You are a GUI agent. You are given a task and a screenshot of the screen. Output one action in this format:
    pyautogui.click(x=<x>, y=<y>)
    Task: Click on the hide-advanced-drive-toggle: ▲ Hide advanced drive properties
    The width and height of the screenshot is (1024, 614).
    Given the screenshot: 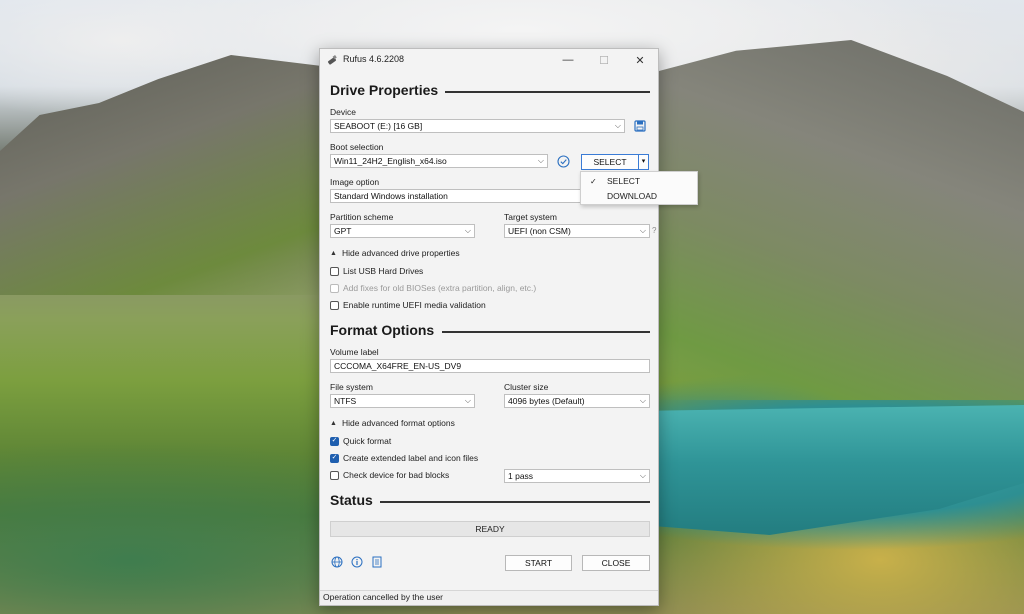 What is the action you would take?
    pyautogui.click(x=395, y=253)
    